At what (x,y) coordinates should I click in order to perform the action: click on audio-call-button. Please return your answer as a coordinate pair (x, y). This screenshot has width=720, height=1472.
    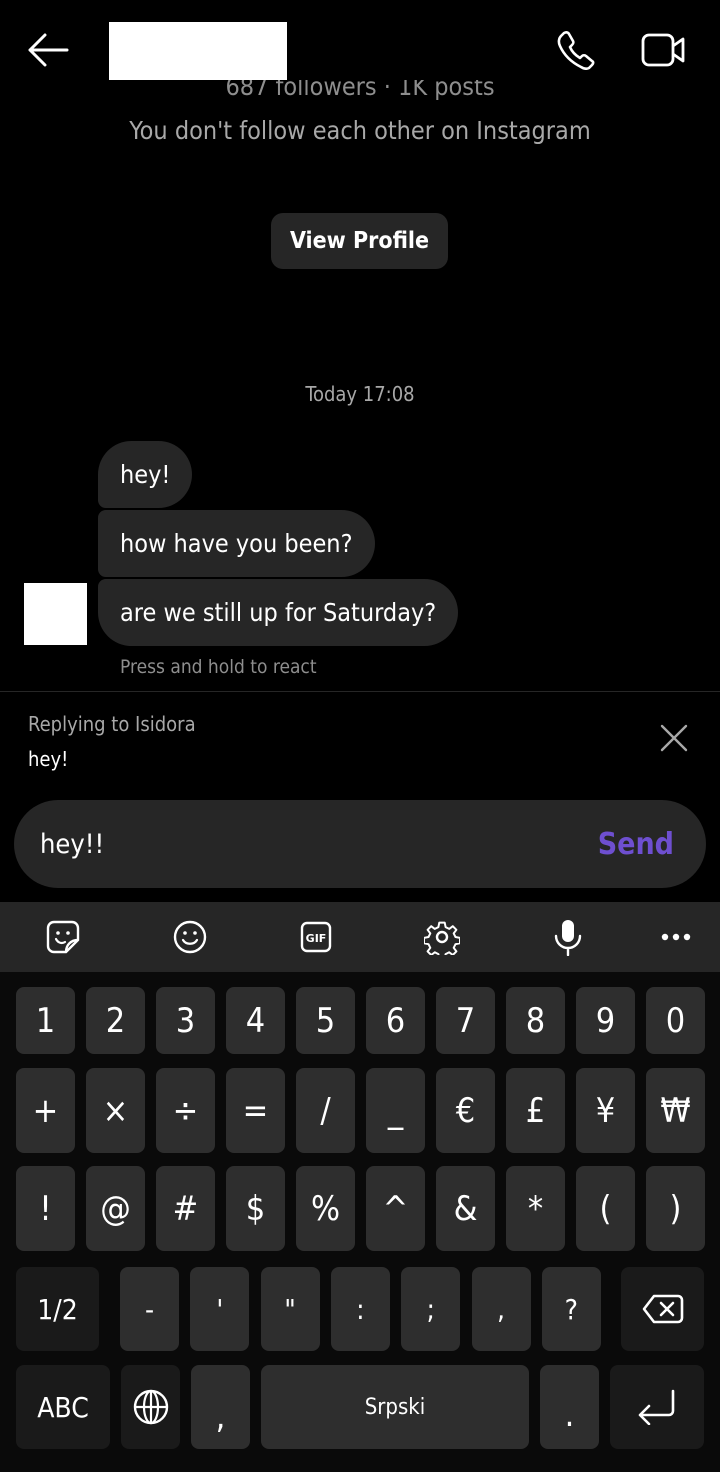
    Looking at the image, I should click on (576, 50).